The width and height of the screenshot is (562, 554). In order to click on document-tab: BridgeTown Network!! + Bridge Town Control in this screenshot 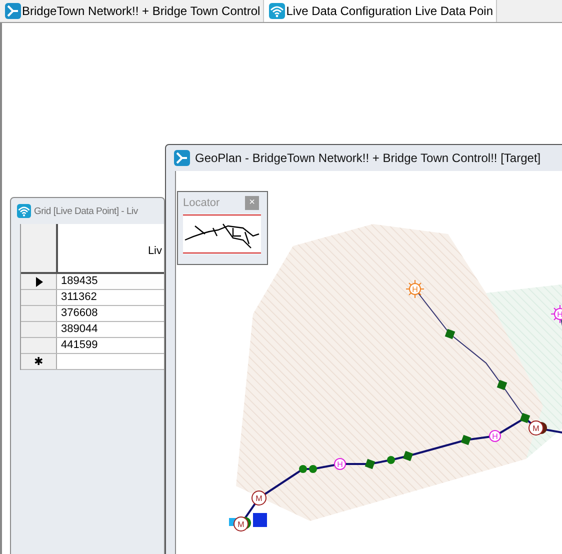, I will do `click(132, 11)`.